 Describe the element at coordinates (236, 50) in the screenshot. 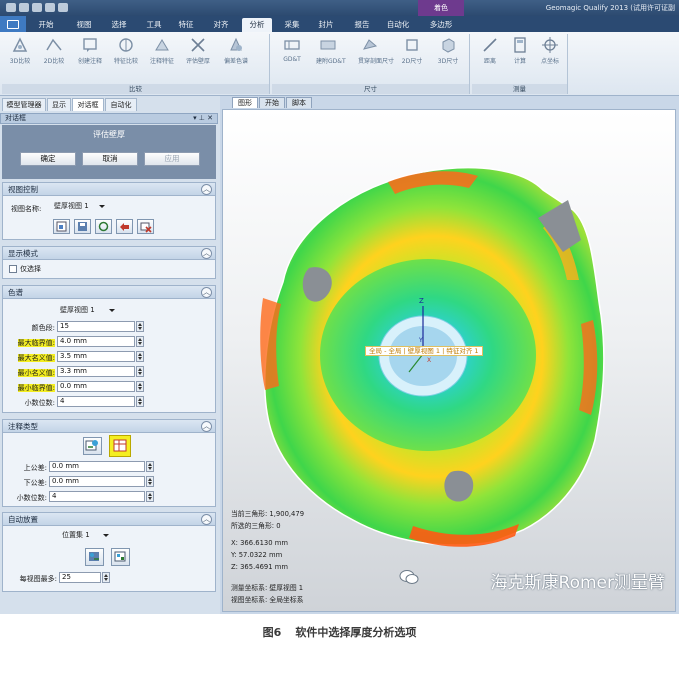

I see `deviation-spectrum-button: 偏差色谱` at that location.